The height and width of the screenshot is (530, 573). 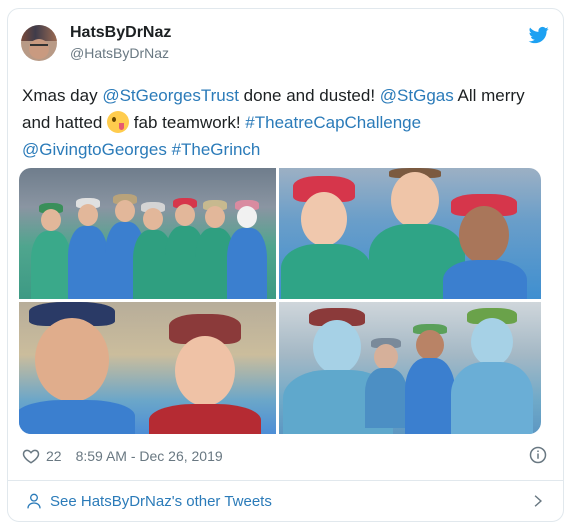 I want to click on timestamp: 8:59 AM - Dec 26, 2019, so click(x=149, y=456).